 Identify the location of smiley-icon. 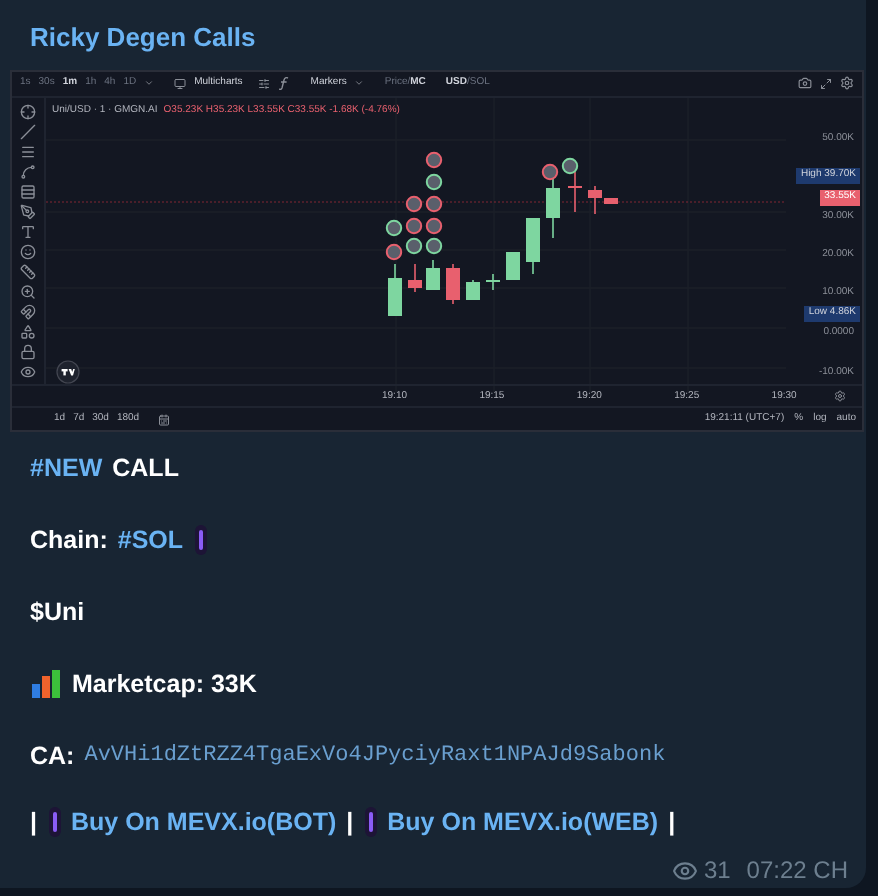
(28, 251).